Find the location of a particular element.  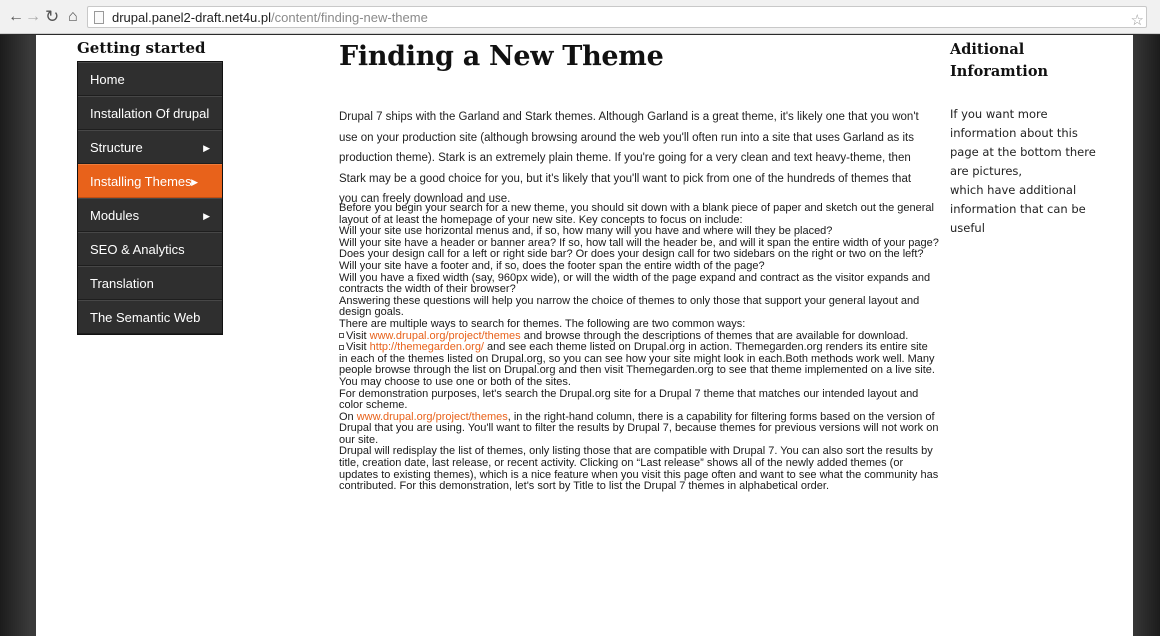

menu-item-translation: Translation is located at coordinates (150, 283).